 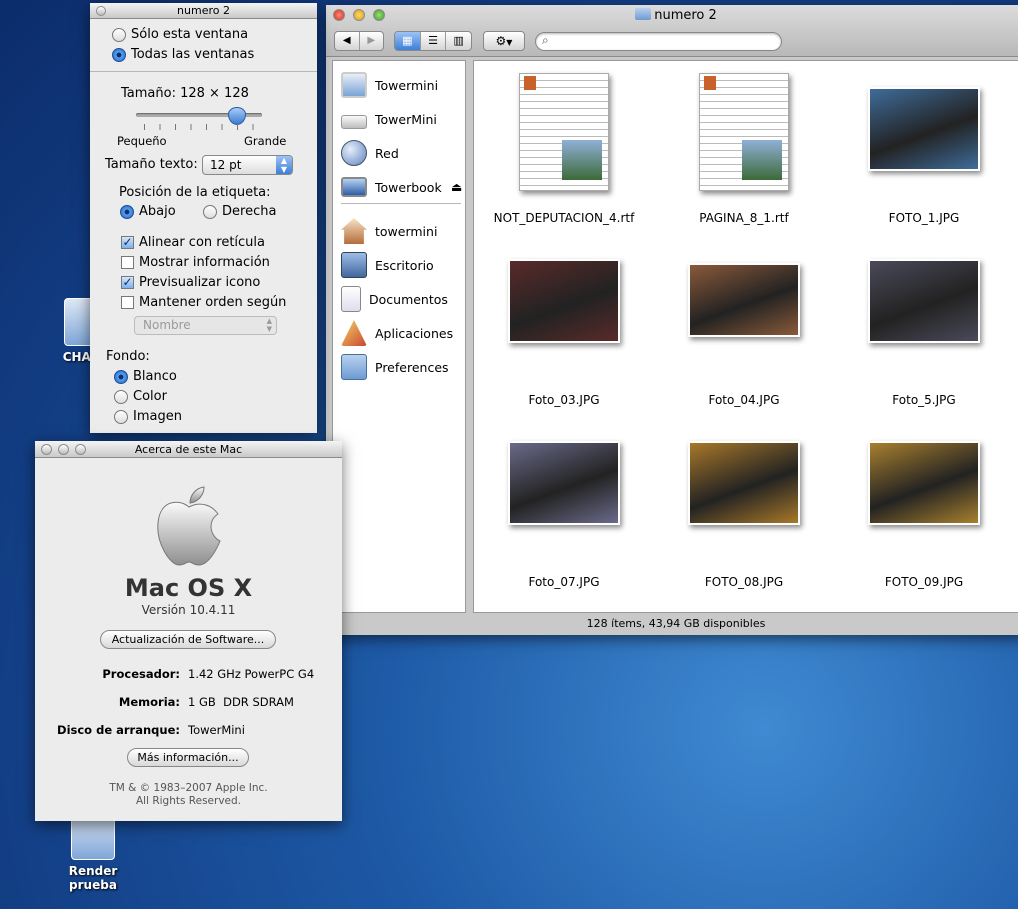 I want to click on file-name-label: NOT_DEPUTACION_4.rtf, so click(x=564, y=218).